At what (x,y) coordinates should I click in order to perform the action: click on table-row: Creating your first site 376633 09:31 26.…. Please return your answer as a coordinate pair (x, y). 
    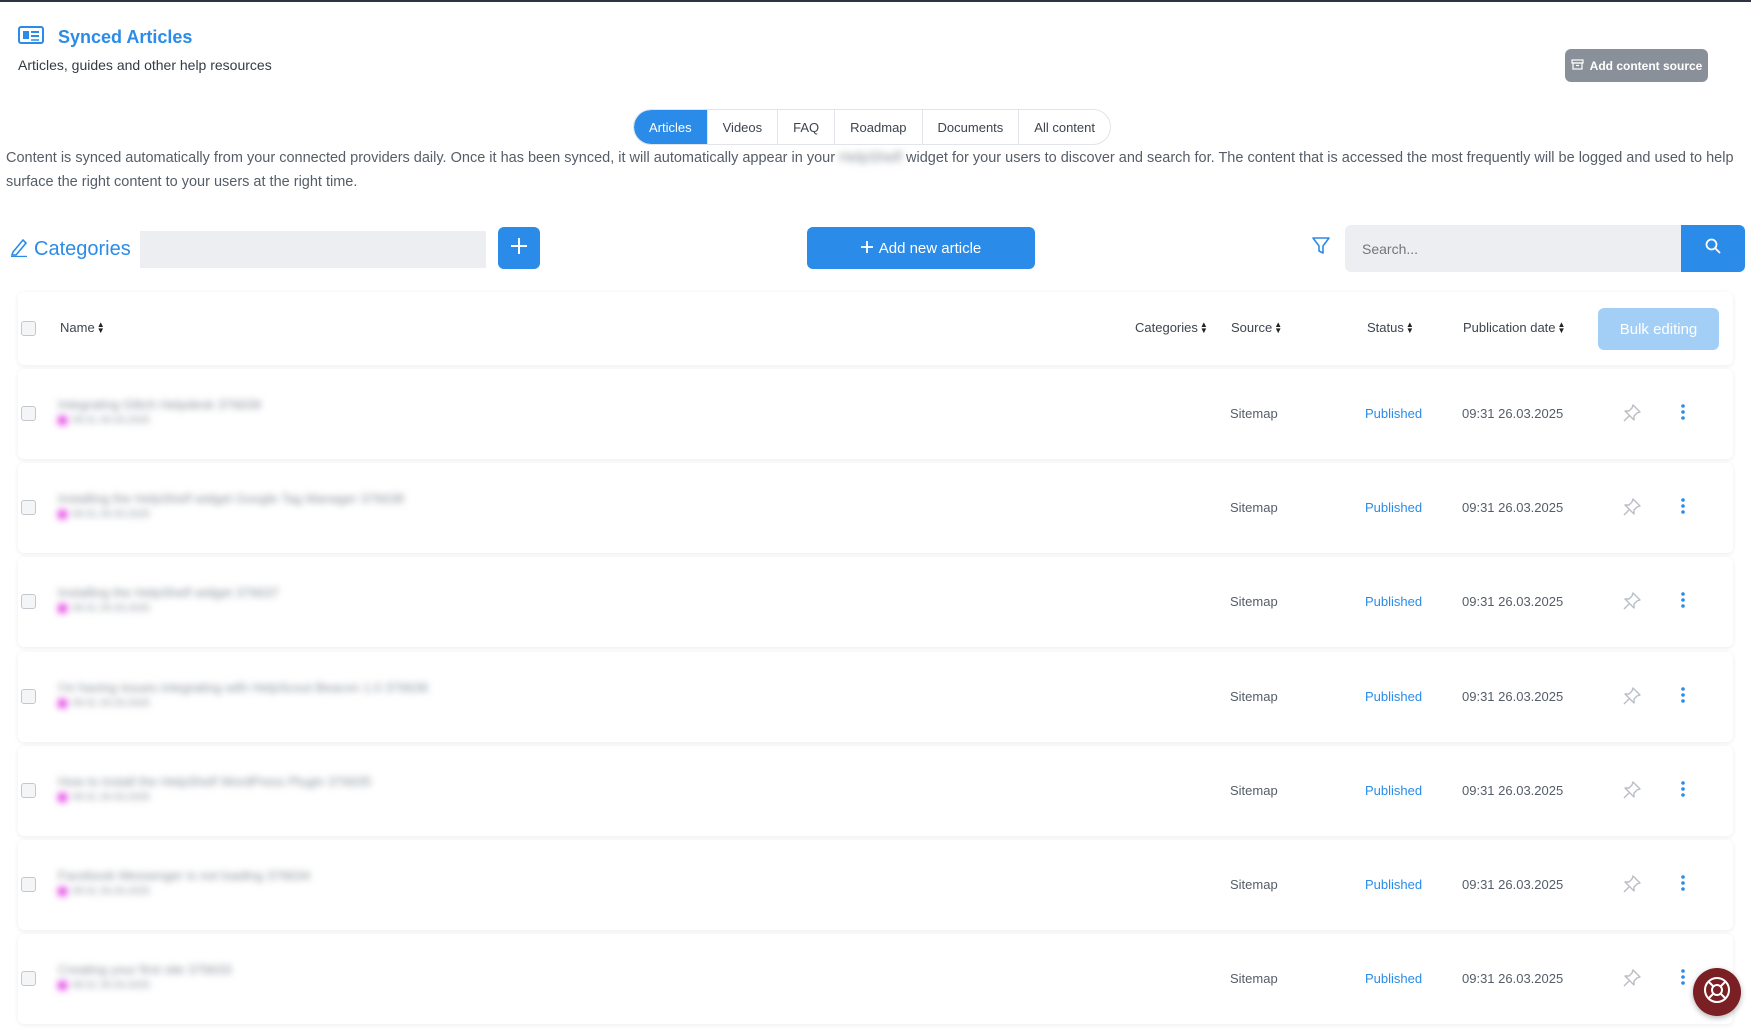
    Looking at the image, I should click on (875, 979).